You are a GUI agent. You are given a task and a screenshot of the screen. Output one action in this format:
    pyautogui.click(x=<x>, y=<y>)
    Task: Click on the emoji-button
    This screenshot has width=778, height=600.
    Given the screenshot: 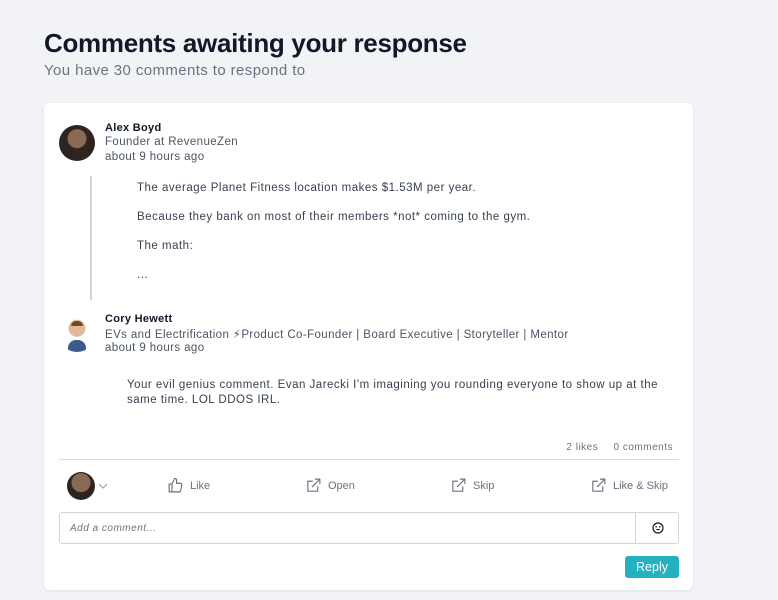 What is the action you would take?
    pyautogui.click(x=657, y=528)
    